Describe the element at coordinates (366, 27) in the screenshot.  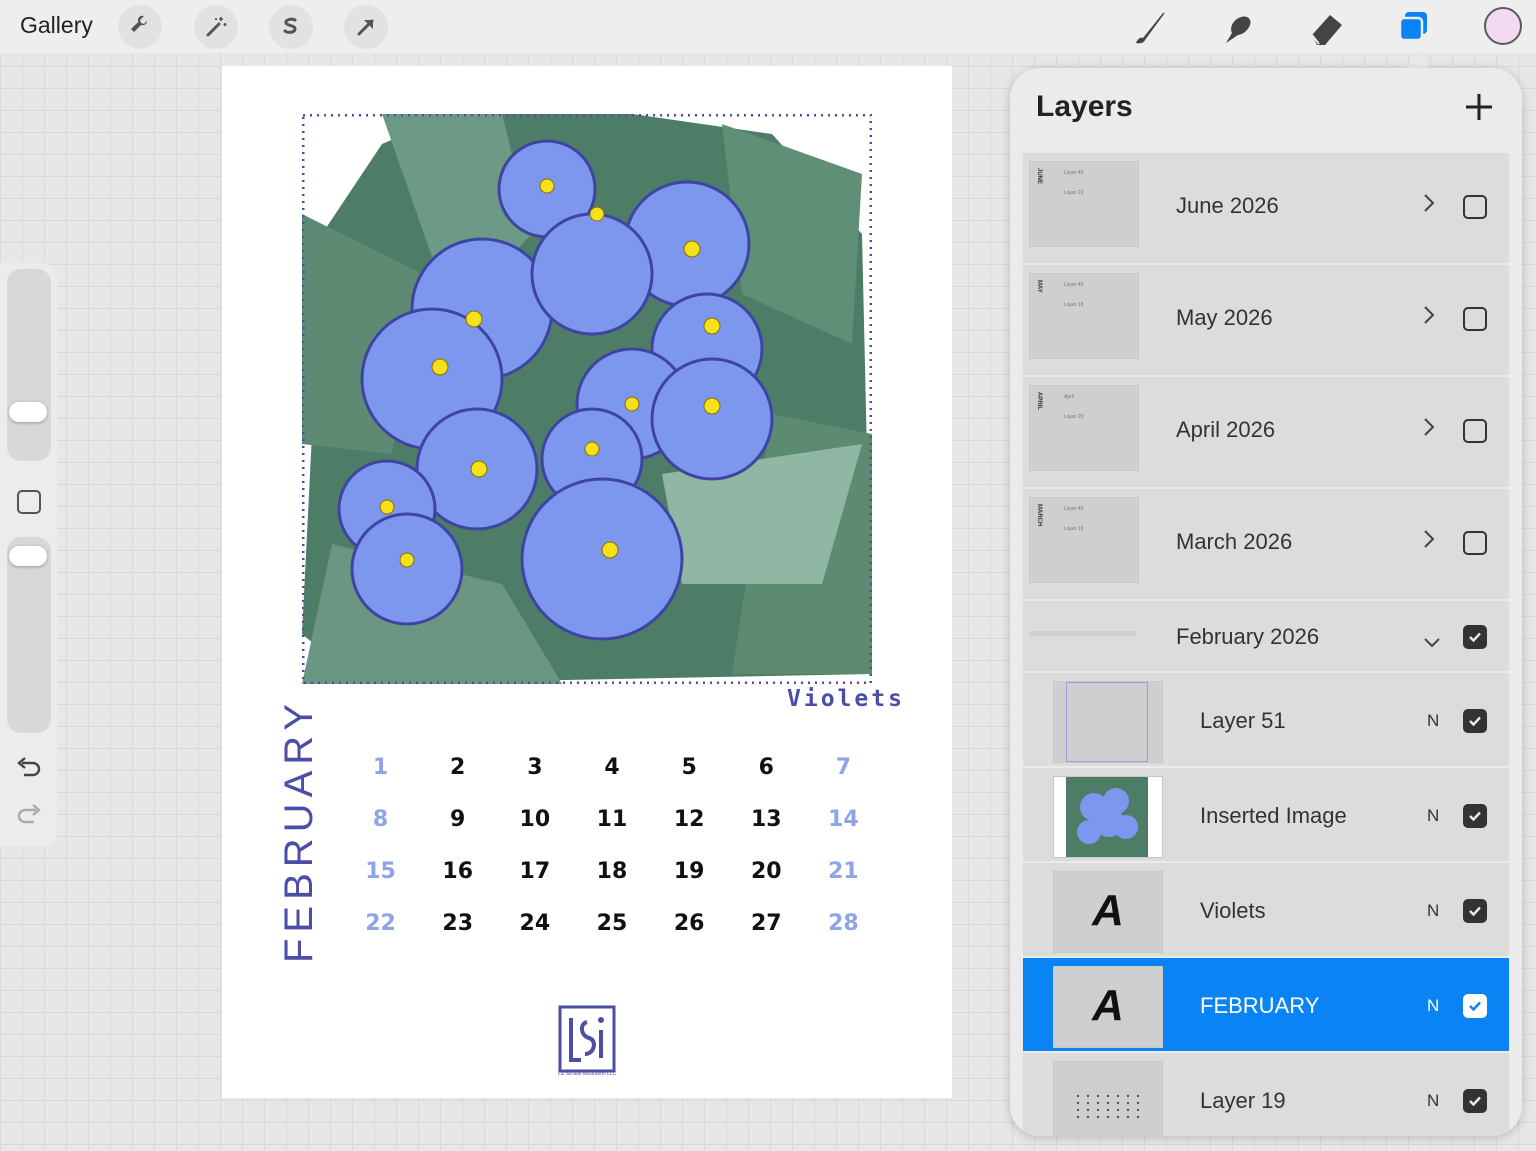
I see `transform-arrow-icon` at that location.